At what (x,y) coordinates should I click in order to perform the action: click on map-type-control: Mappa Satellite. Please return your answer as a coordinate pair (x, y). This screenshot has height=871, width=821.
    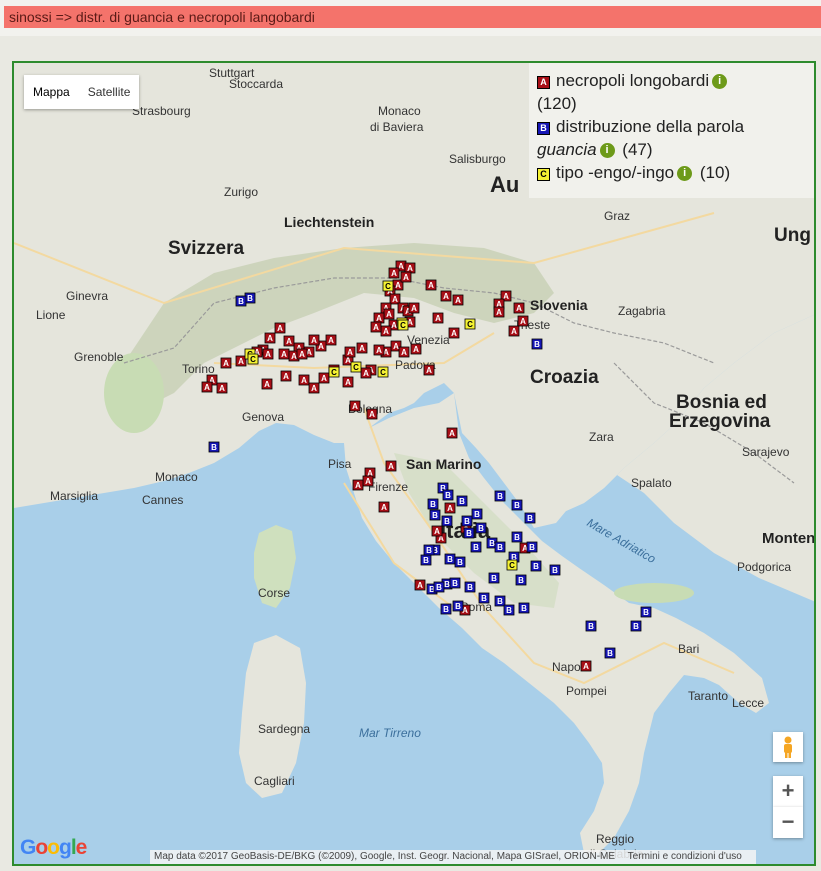
    Looking at the image, I should click on (82, 92).